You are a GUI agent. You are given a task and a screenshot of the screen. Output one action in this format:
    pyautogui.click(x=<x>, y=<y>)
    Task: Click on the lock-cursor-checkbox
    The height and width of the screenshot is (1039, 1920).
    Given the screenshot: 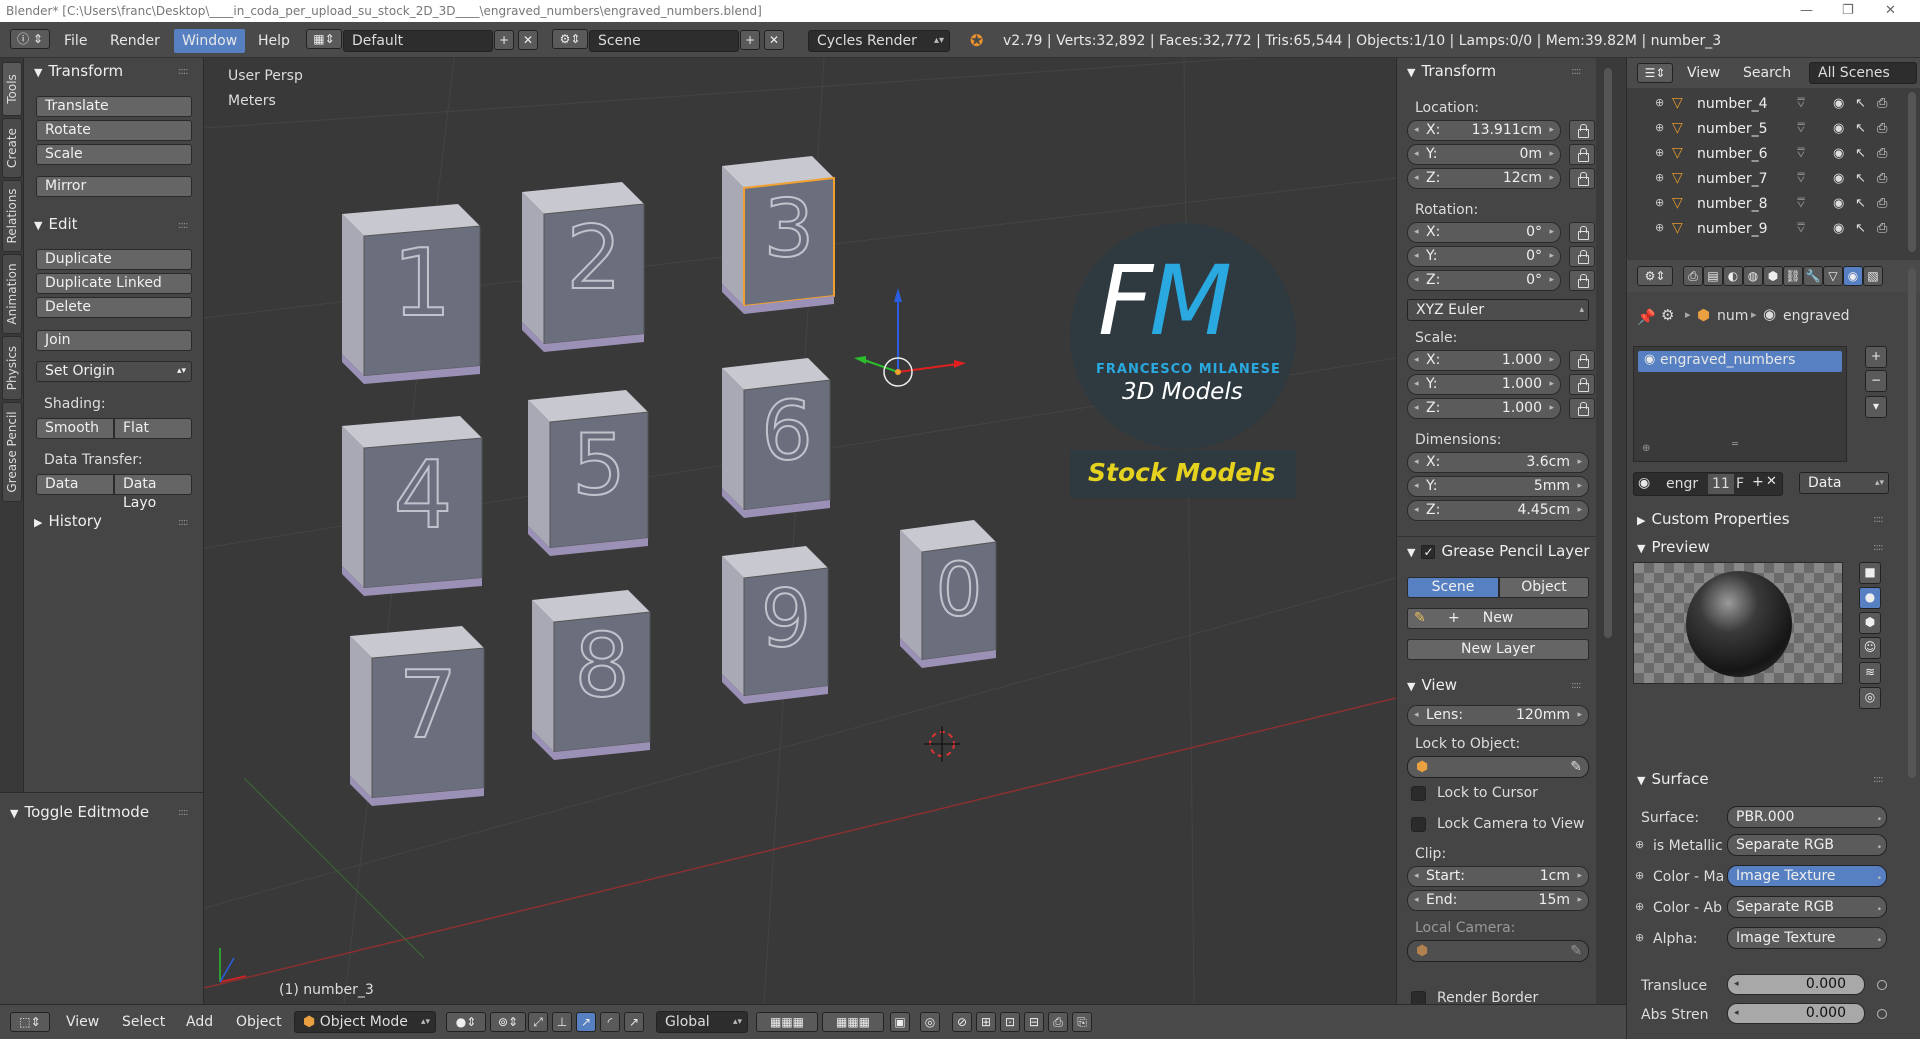 What is the action you would take?
    pyautogui.click(x=1418, y=793)
    